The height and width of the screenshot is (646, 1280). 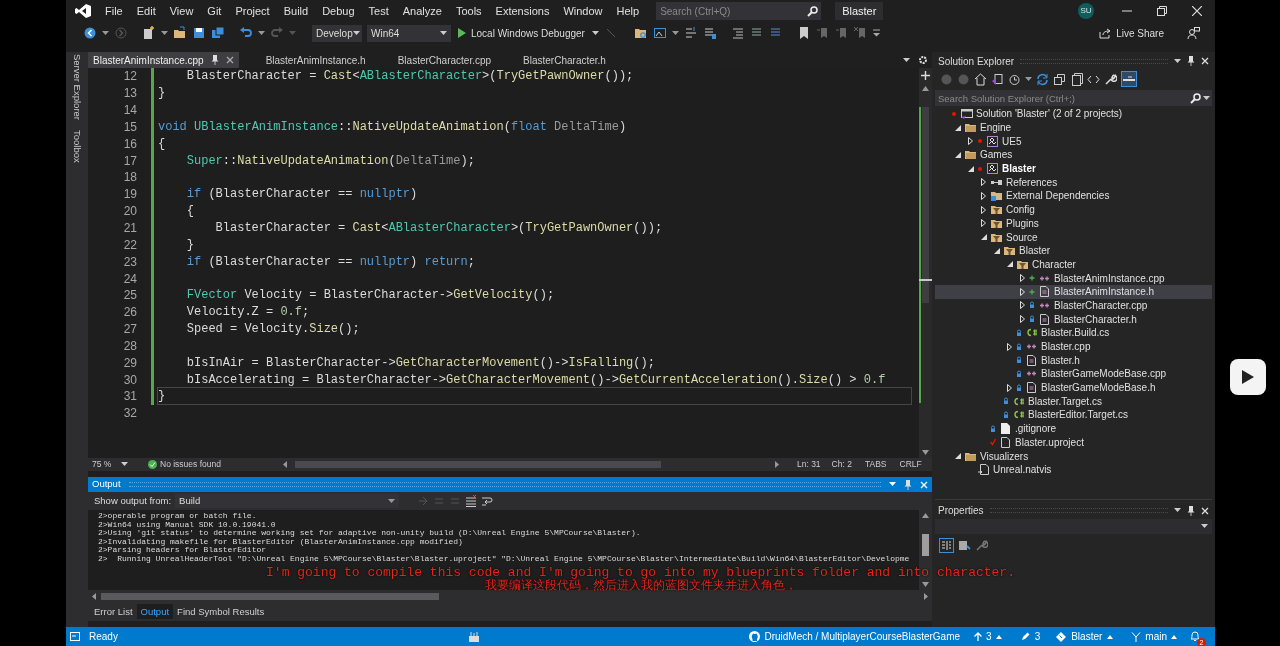 What do you see at coordinates (94, 596) in the screenshot?
I see `scroll-left-icon` at bounding box center [94, 596].